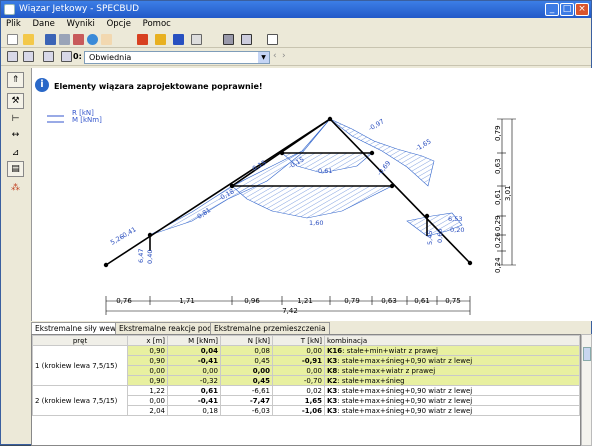 The image size is (592, 446). Describe the element at coordinates (15, 101) in the screenshot. I see `truss-icon: ⚒` at that location.